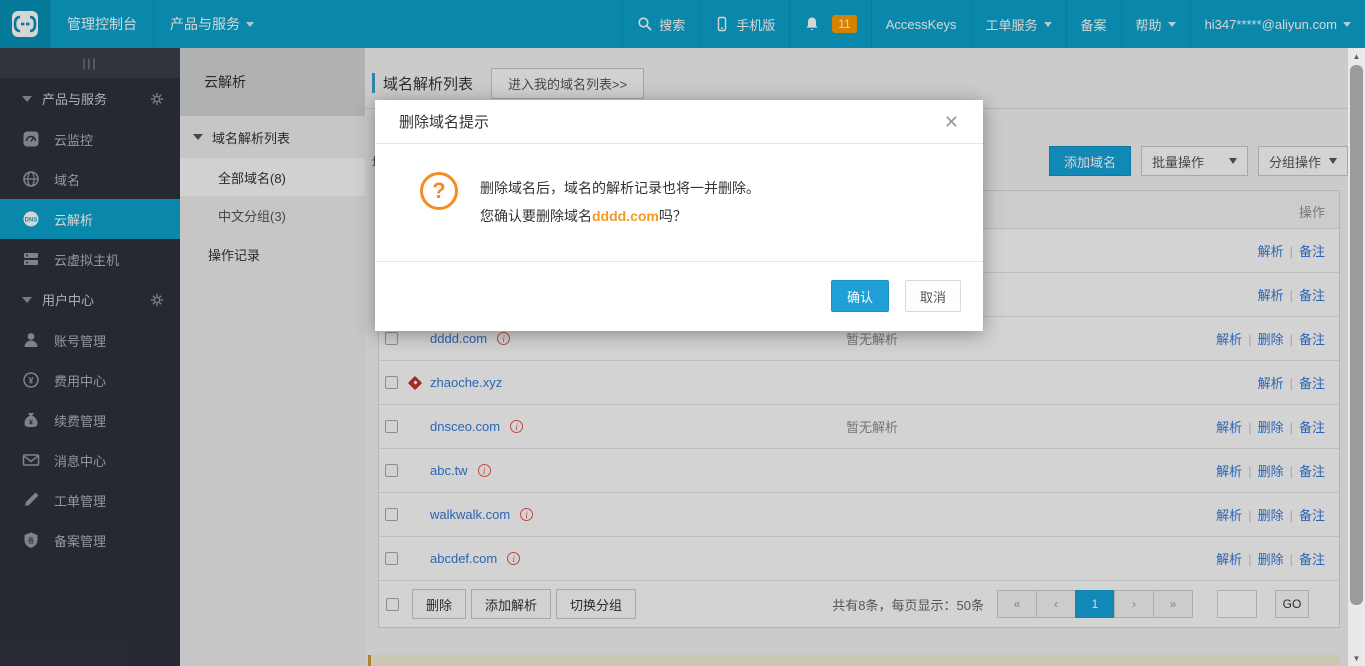  What do you see at coordinates (444, 122) in the screenshot?
I see `modal-title: 删除域名提示` at bounding box center [444, 122].